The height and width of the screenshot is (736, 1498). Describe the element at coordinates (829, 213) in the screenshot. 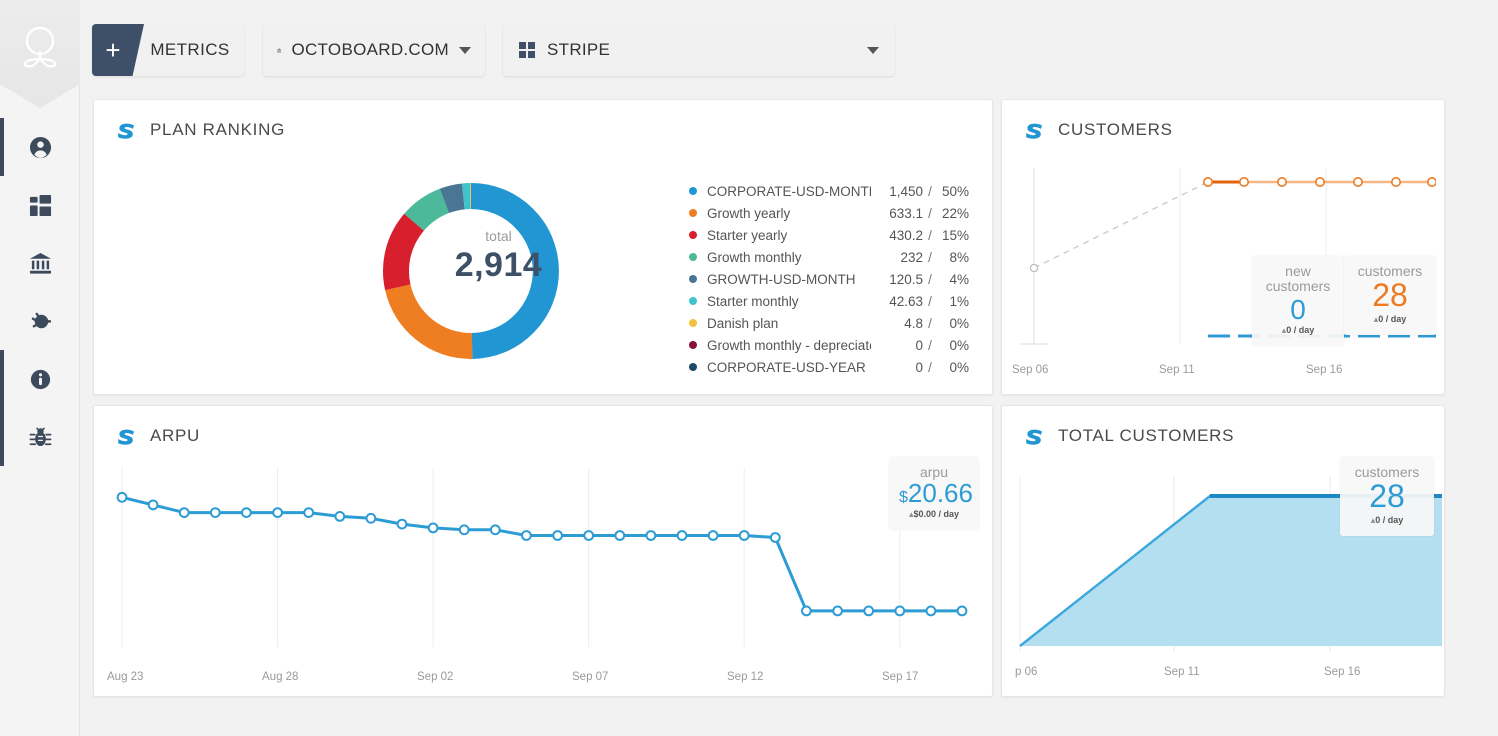

I see `legend-row: Growth yearly 633.1 / 22%` at that location.